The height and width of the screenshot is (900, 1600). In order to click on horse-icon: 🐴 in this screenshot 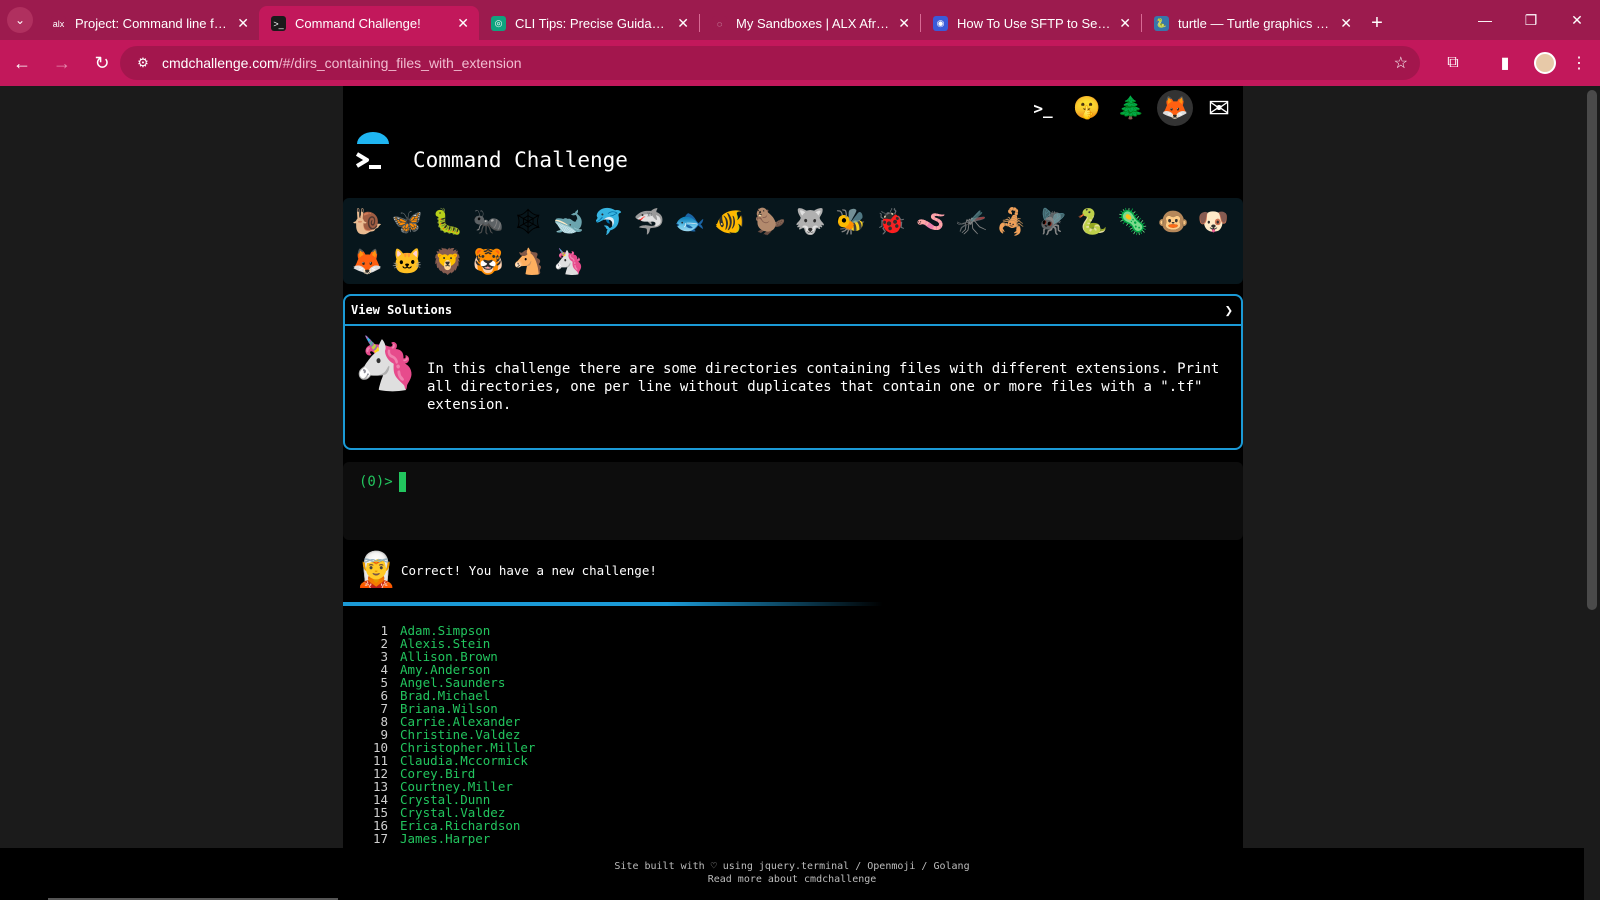, I will do `click(528, 262)`.